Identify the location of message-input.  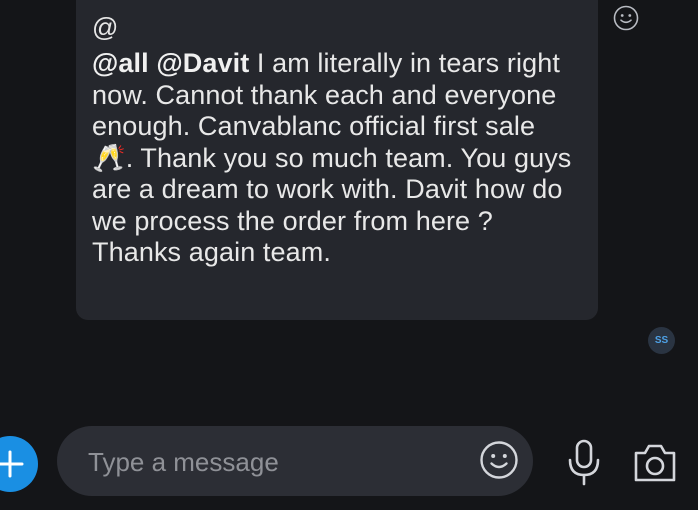
(273, 462).